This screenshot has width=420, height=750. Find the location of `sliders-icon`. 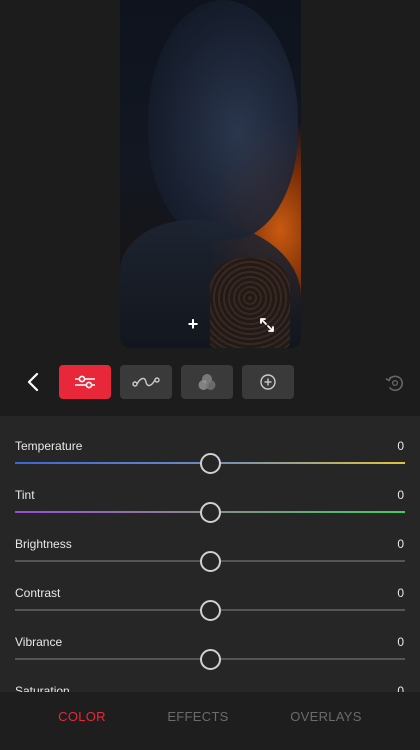

sliders-icon is located at coordinates (85, 382).